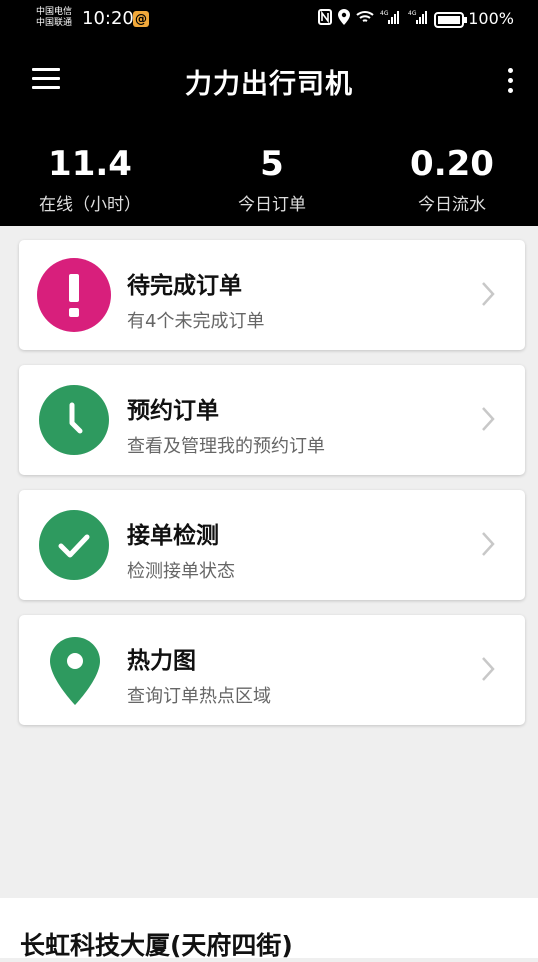 This screenshot has width=538, height=962. Describe the element at coordinates (389, 17) in the screenshot. I see `signal-4g-icon: 4G` at that location.